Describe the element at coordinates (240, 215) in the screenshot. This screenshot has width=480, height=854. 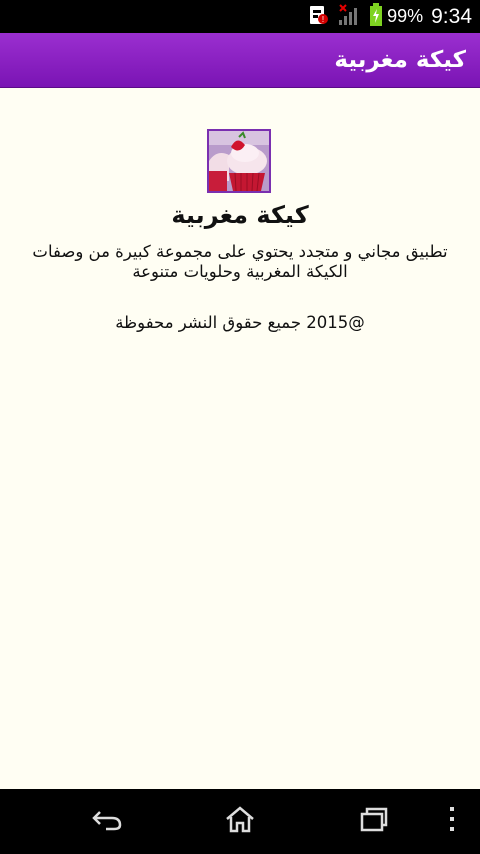
I see `app-name: كيكة مغربية` at that location.